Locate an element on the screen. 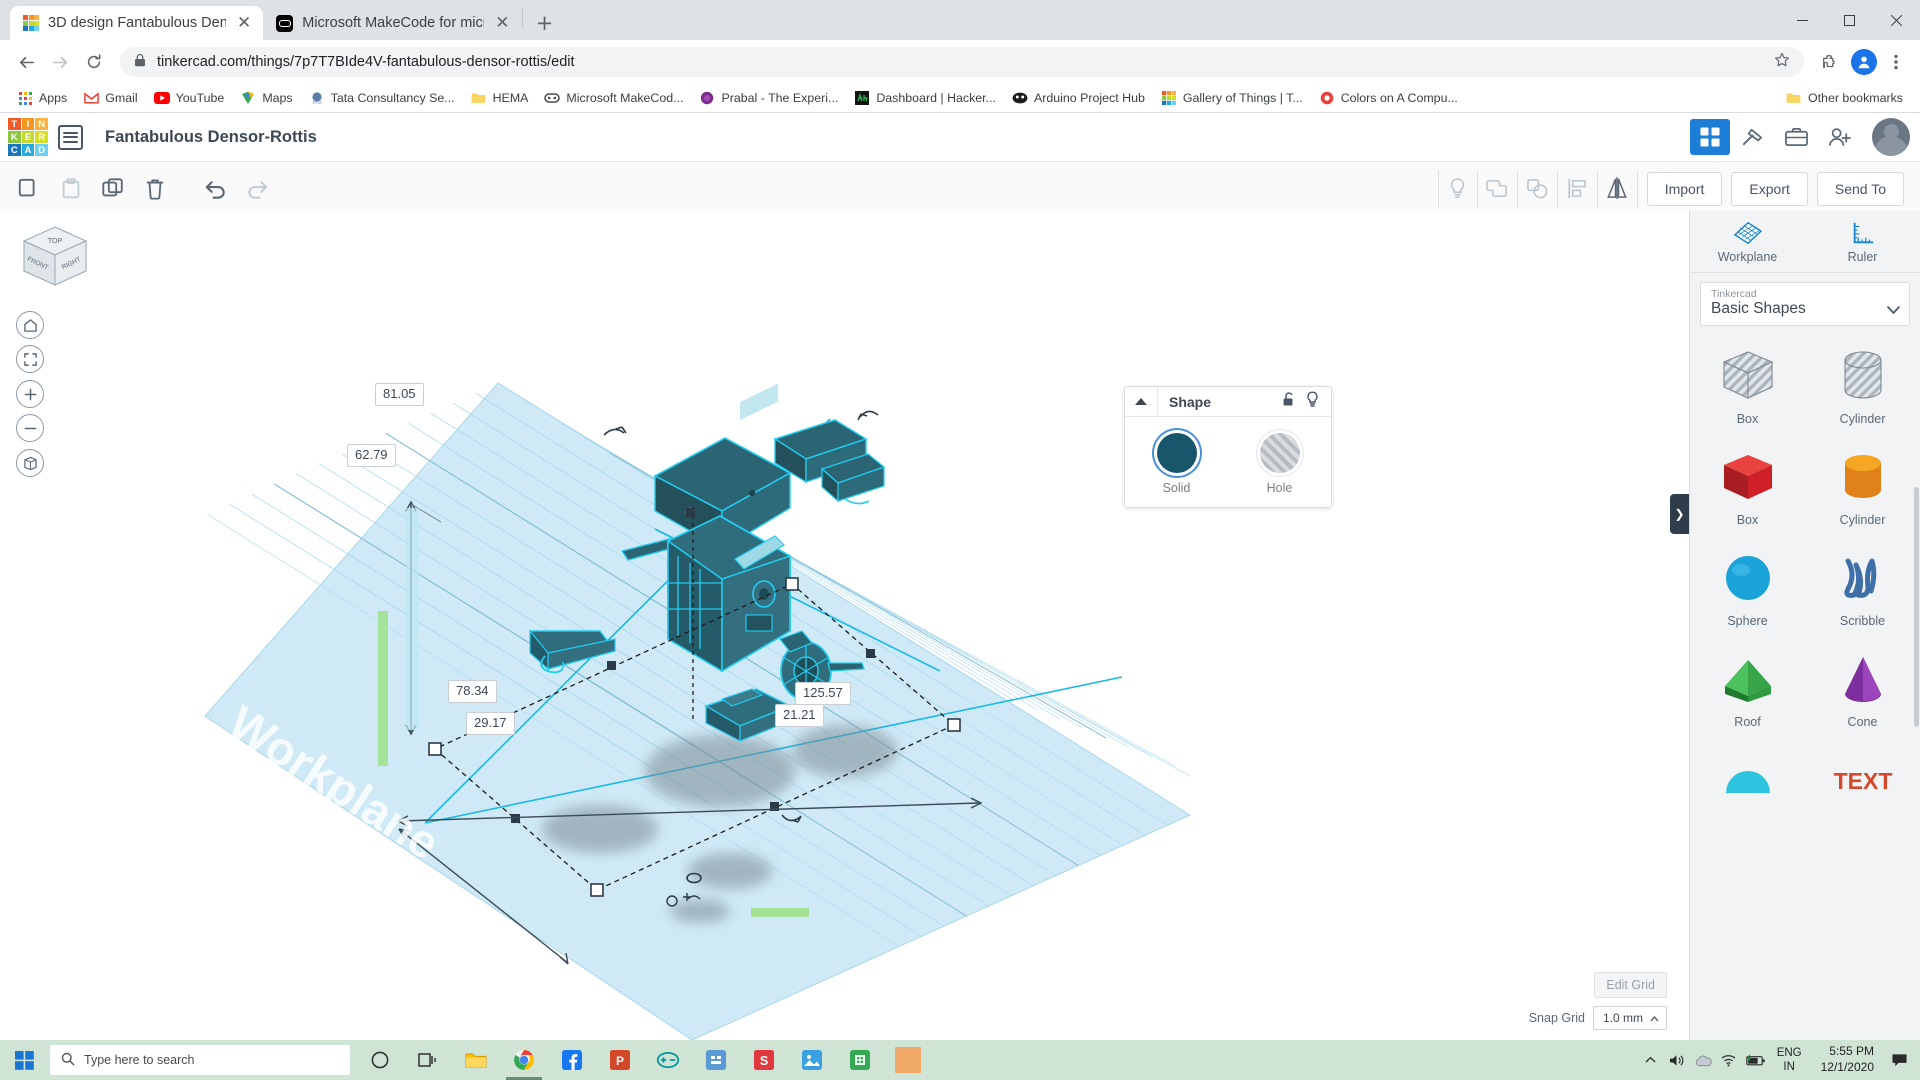 Image resolution: width=1920 pixels, height=1080 pixels. undo-button is located at coordinates (215, 189).